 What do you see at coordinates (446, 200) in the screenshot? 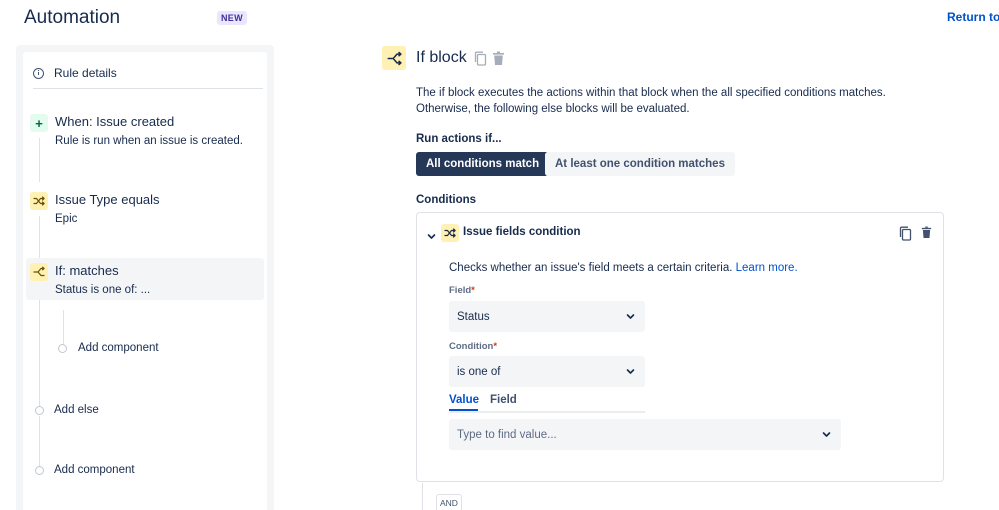
I see `conditions-label: Conditions` at bounding box center [446, 200].